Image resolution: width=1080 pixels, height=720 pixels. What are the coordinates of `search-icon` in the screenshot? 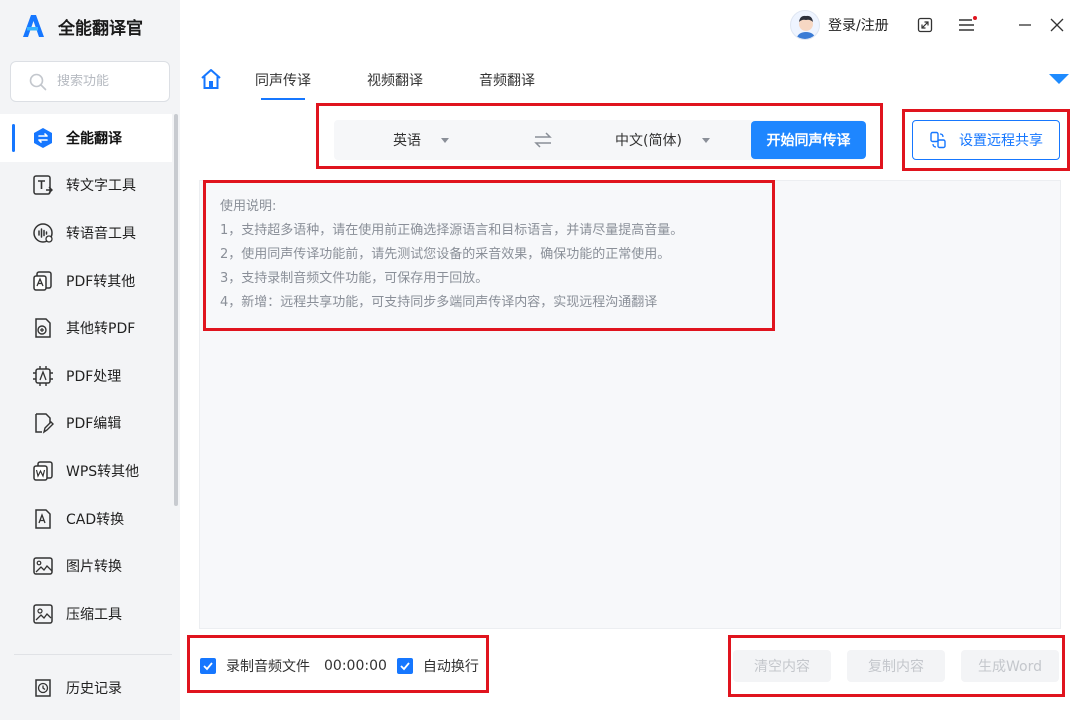 It's located at (38, 81).